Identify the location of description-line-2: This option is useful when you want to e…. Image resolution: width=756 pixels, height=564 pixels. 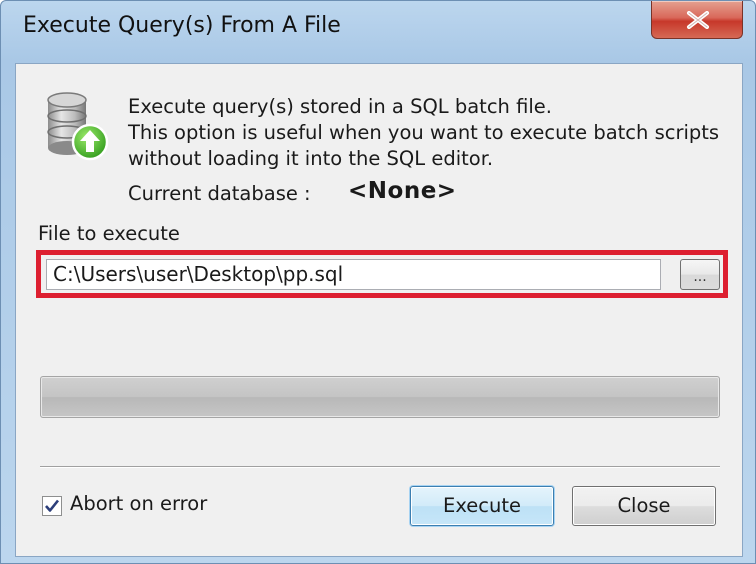
(424, 132).